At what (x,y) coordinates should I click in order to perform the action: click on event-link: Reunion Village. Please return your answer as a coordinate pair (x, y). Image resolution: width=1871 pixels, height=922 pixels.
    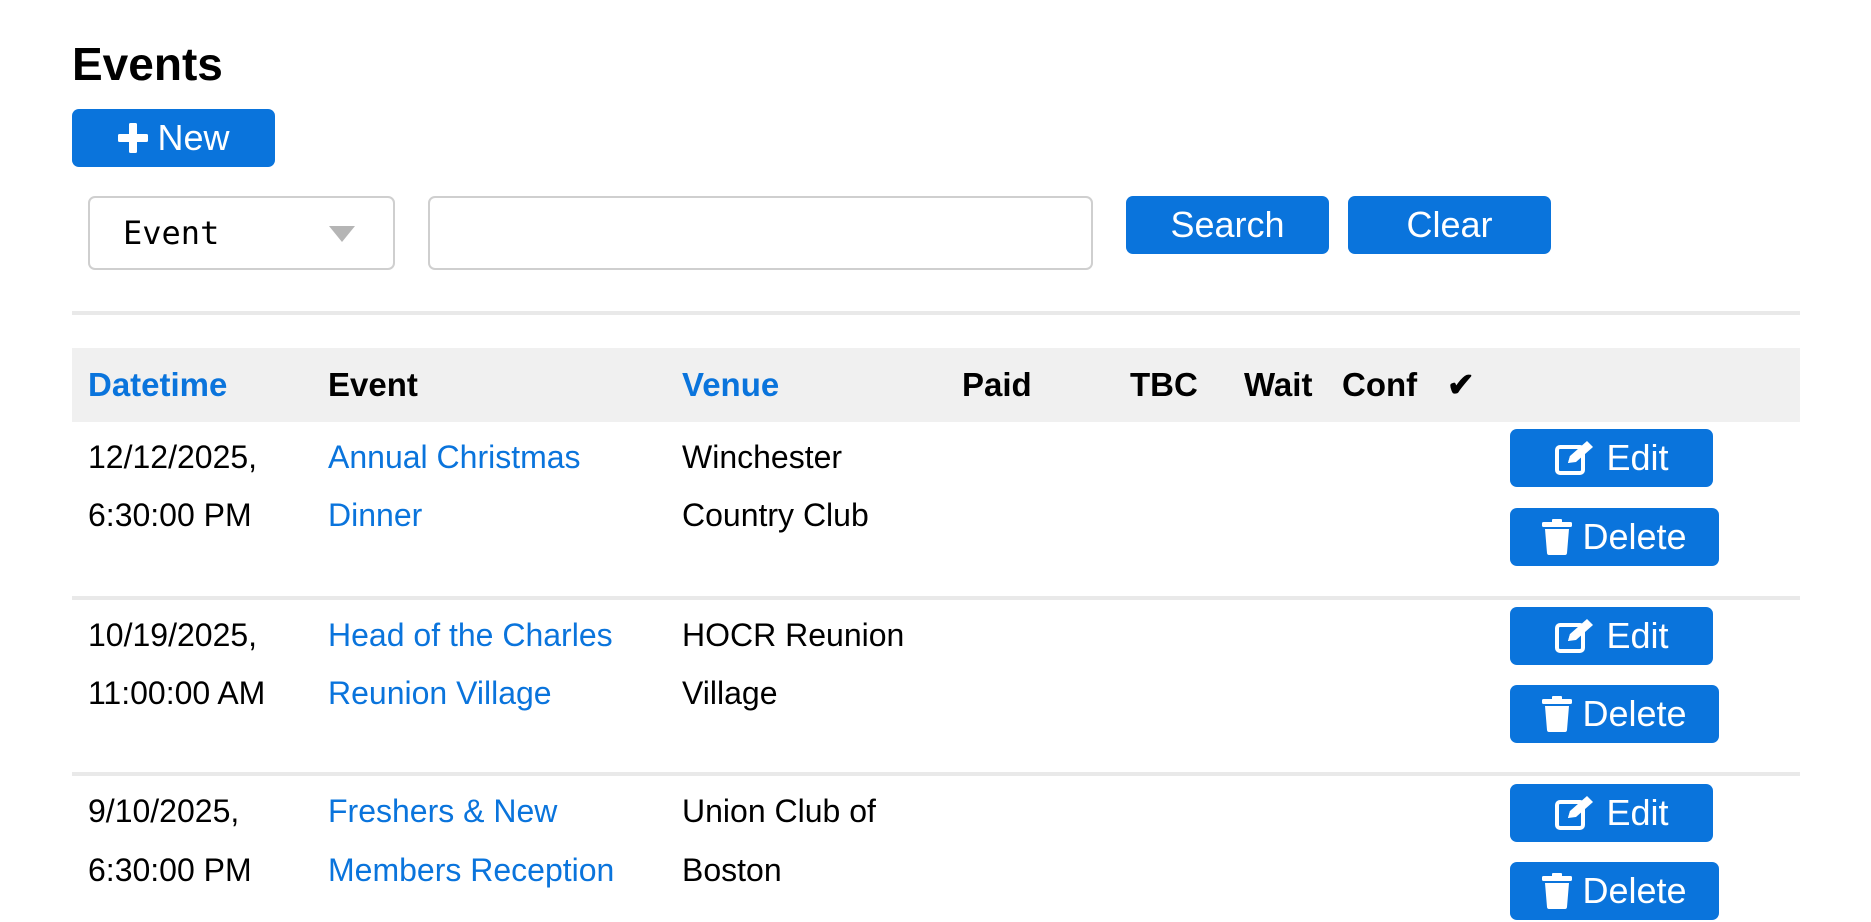
    Looking at the image, I should click on (440, 693).